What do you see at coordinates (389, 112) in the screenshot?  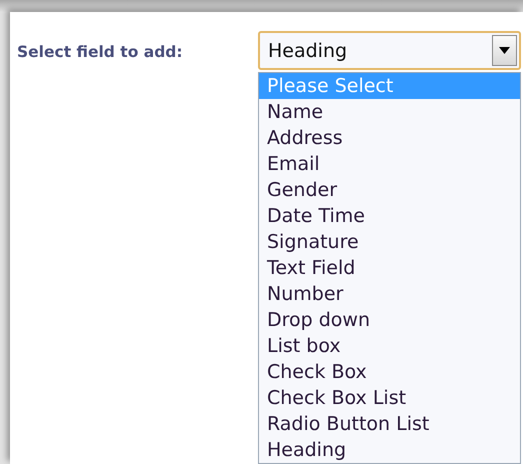 I see `dropdown-option: Name` at bounding box center [389, 112].